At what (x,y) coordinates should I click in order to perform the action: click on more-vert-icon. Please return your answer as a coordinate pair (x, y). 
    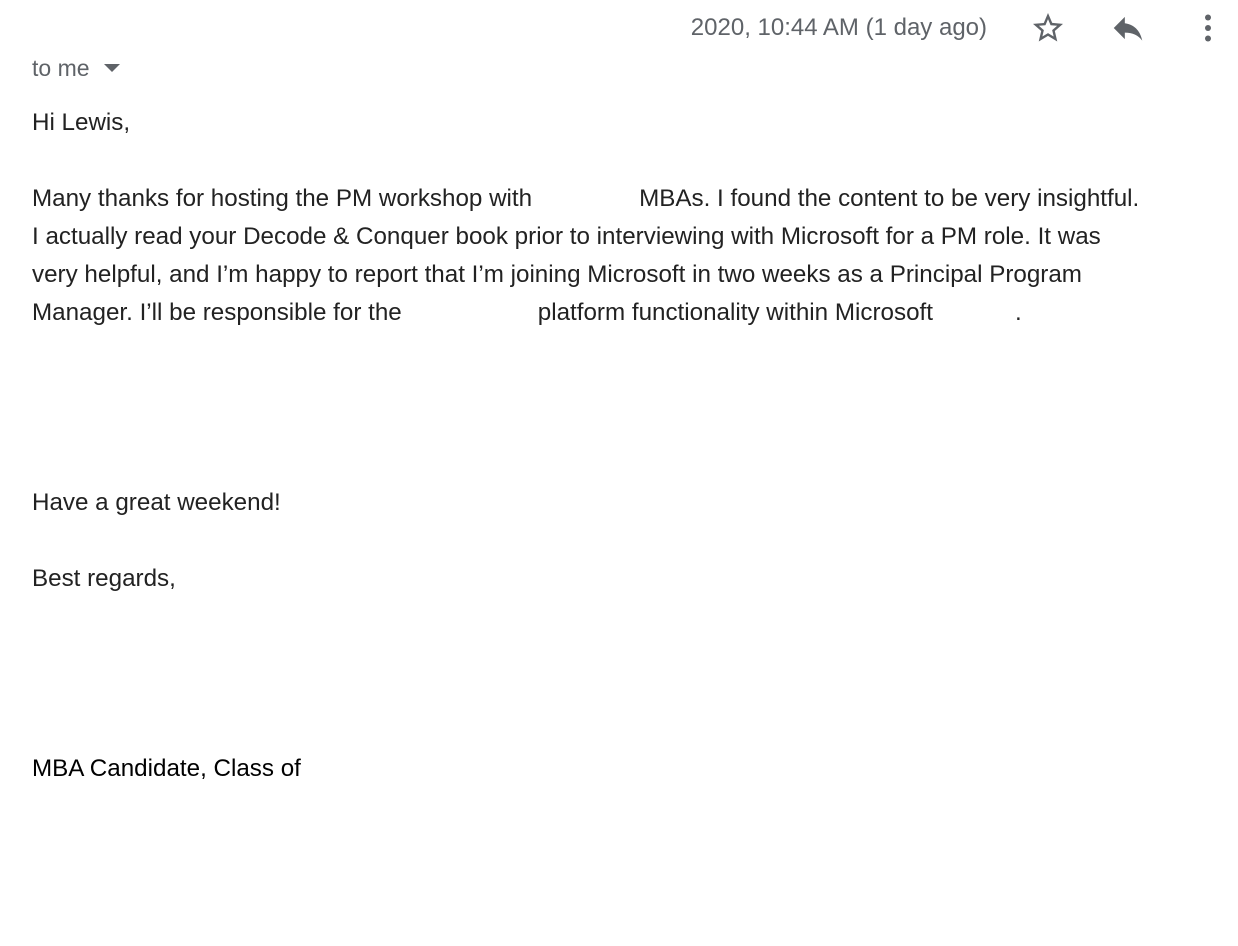
    Looking at the image, I should click on (1208, 28).